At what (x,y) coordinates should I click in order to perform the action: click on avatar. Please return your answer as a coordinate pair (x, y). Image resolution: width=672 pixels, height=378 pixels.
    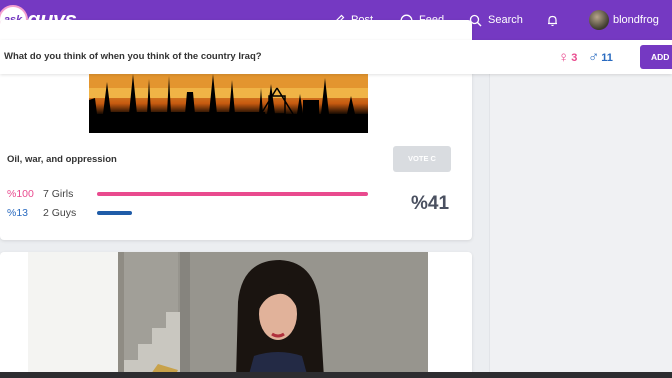
    Looking at the image, I should click on (599, 20).